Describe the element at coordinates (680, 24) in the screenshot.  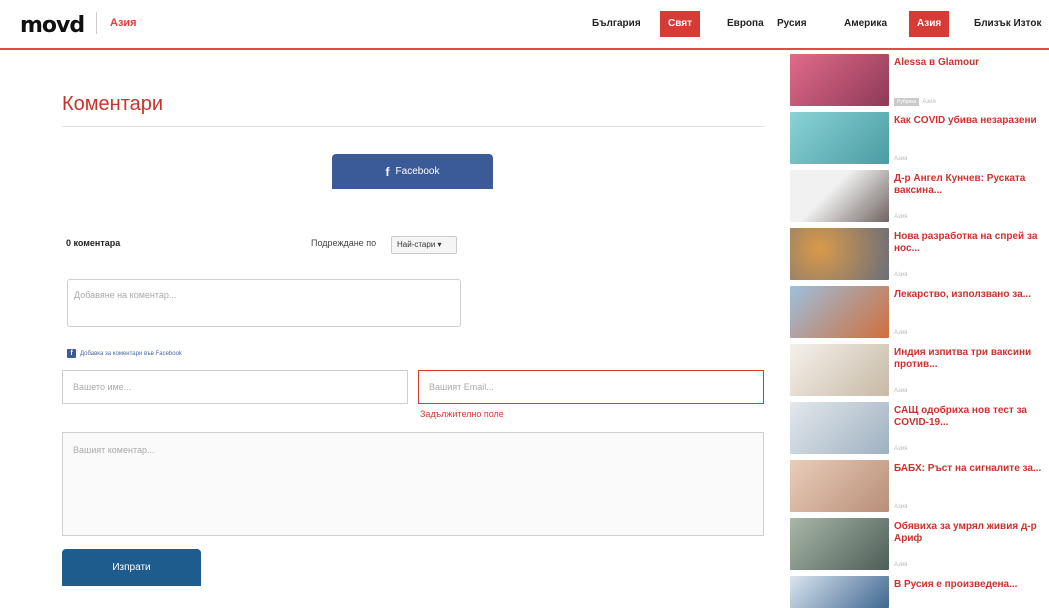
I see `nav-item-world: Свят` at that location.